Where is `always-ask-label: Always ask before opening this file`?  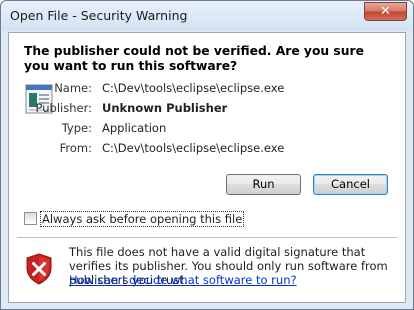 always-ask-label: Always ask before opening this file is located at coordinates (142, 219).